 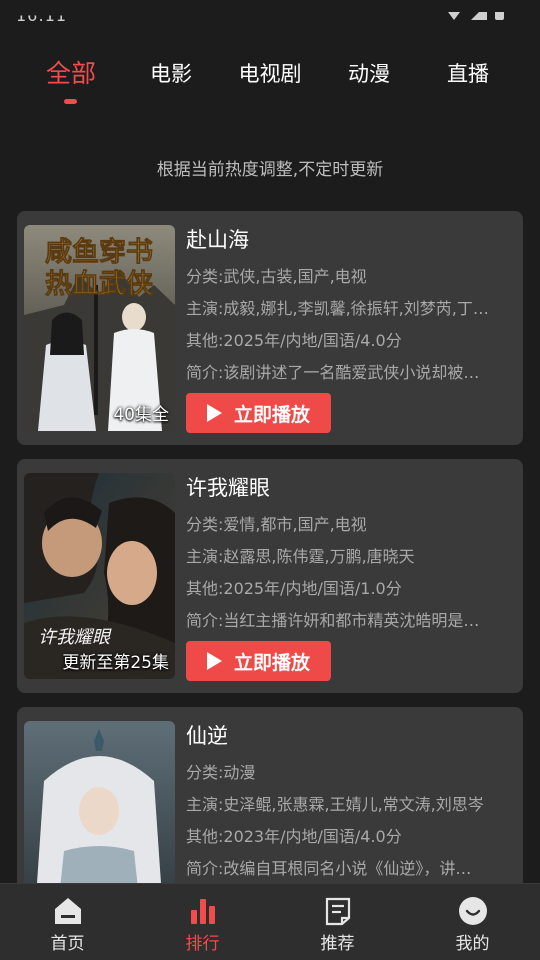 I want to click on item-category: 分类:爱情,都市,国产,电视, so click(x=276, y=524).